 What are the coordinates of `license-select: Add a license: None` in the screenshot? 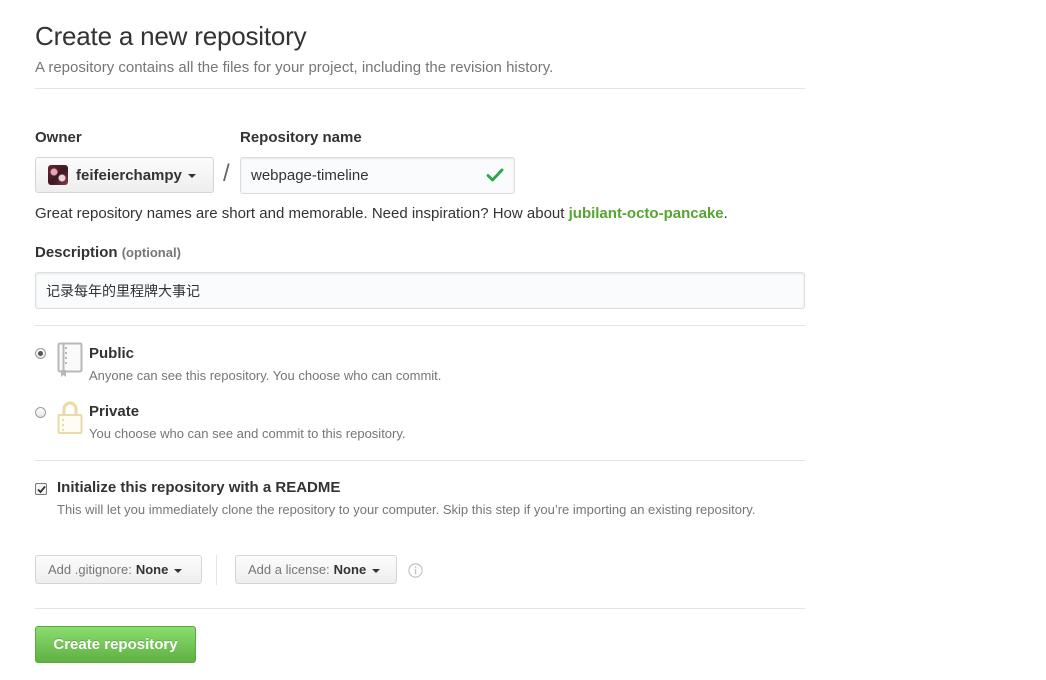 It's located at (316, 569).